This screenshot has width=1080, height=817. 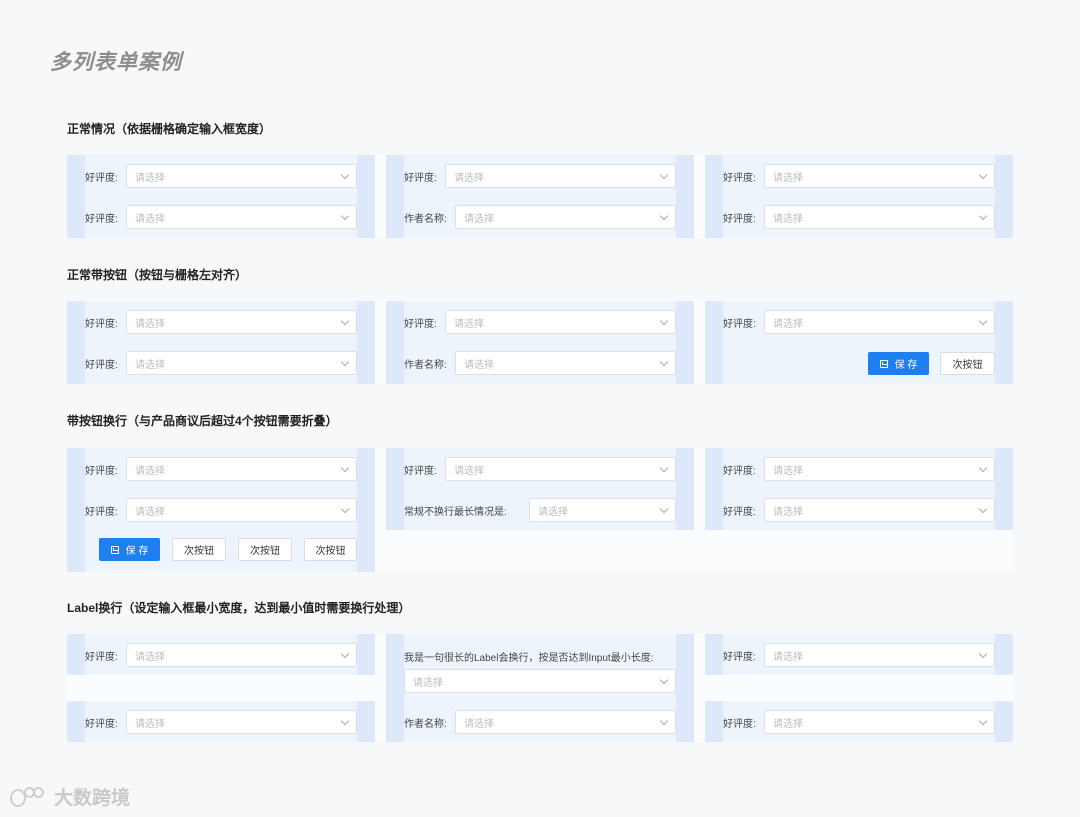 I want to click on form-item-long-label: 常规不换行最长情况是: 请选择, so click(x=540, y=510).